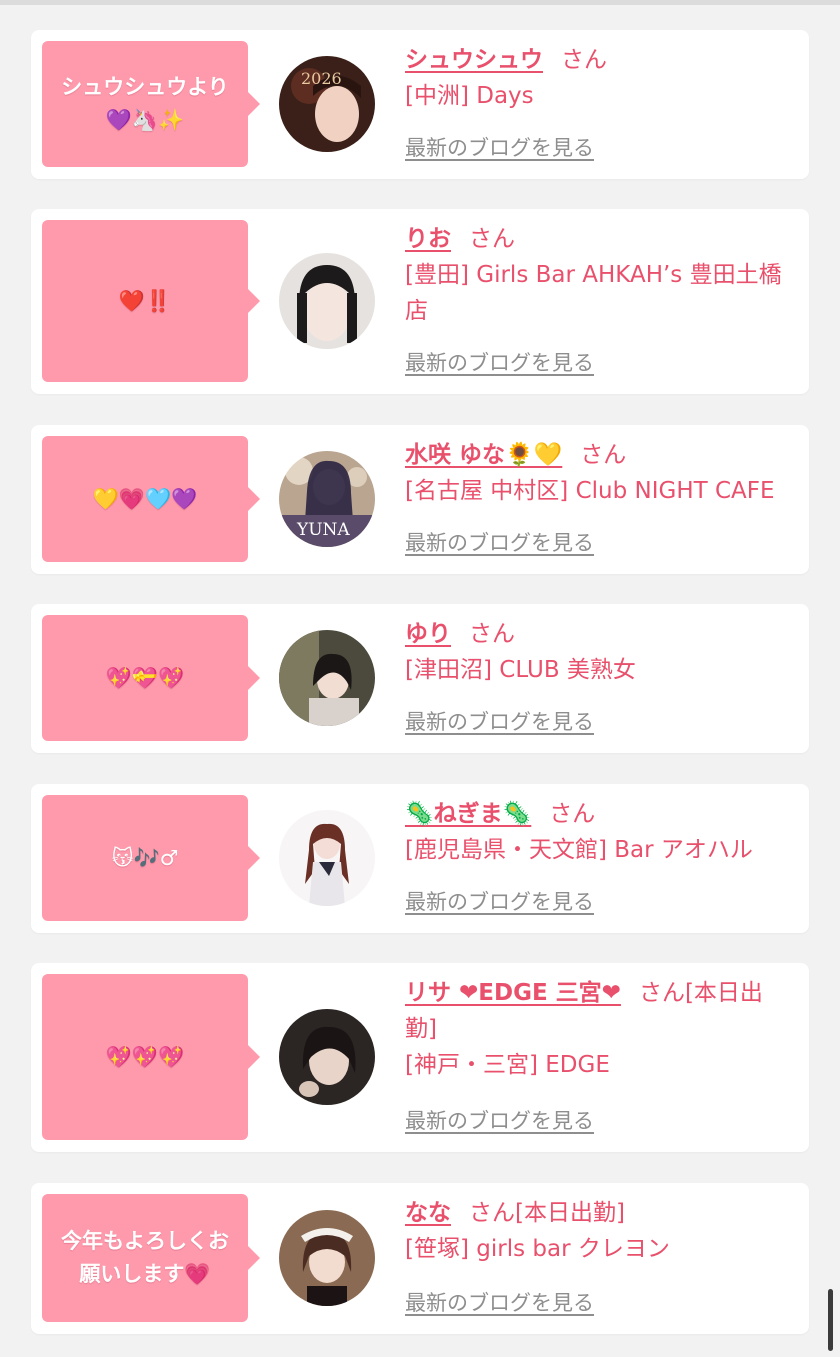 The image size is (840, 1357). I want to click on message-bubble: シュウシュウより 💜🦄✨, so click(151, 104).